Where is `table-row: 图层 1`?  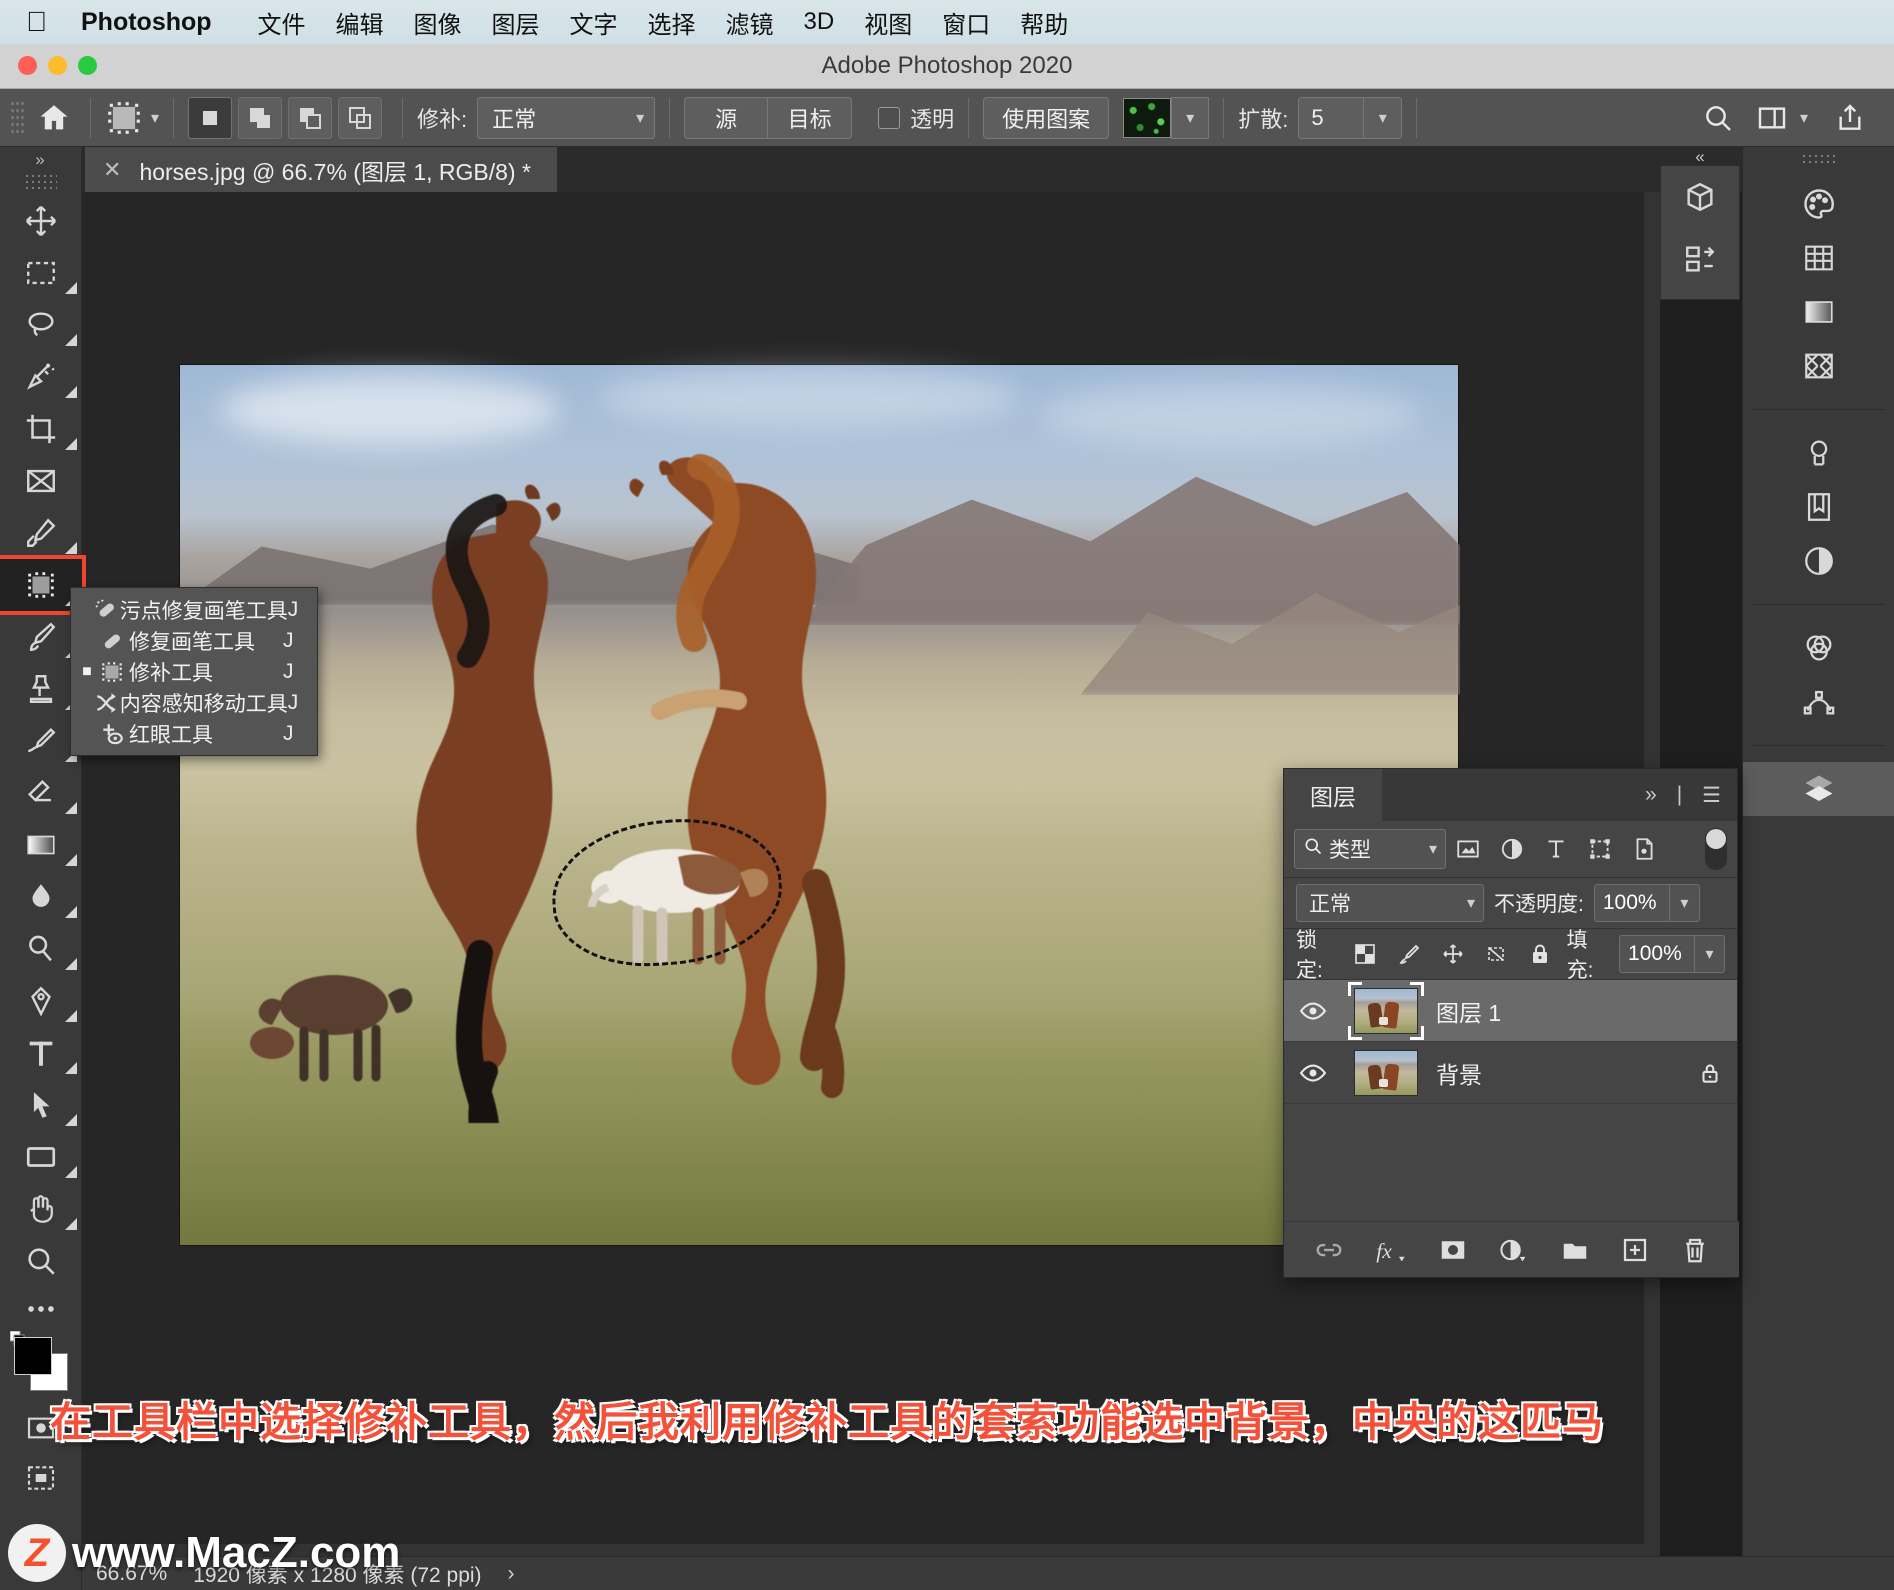
table-row: 图层 1 is located at coordinates (1510, 1011).